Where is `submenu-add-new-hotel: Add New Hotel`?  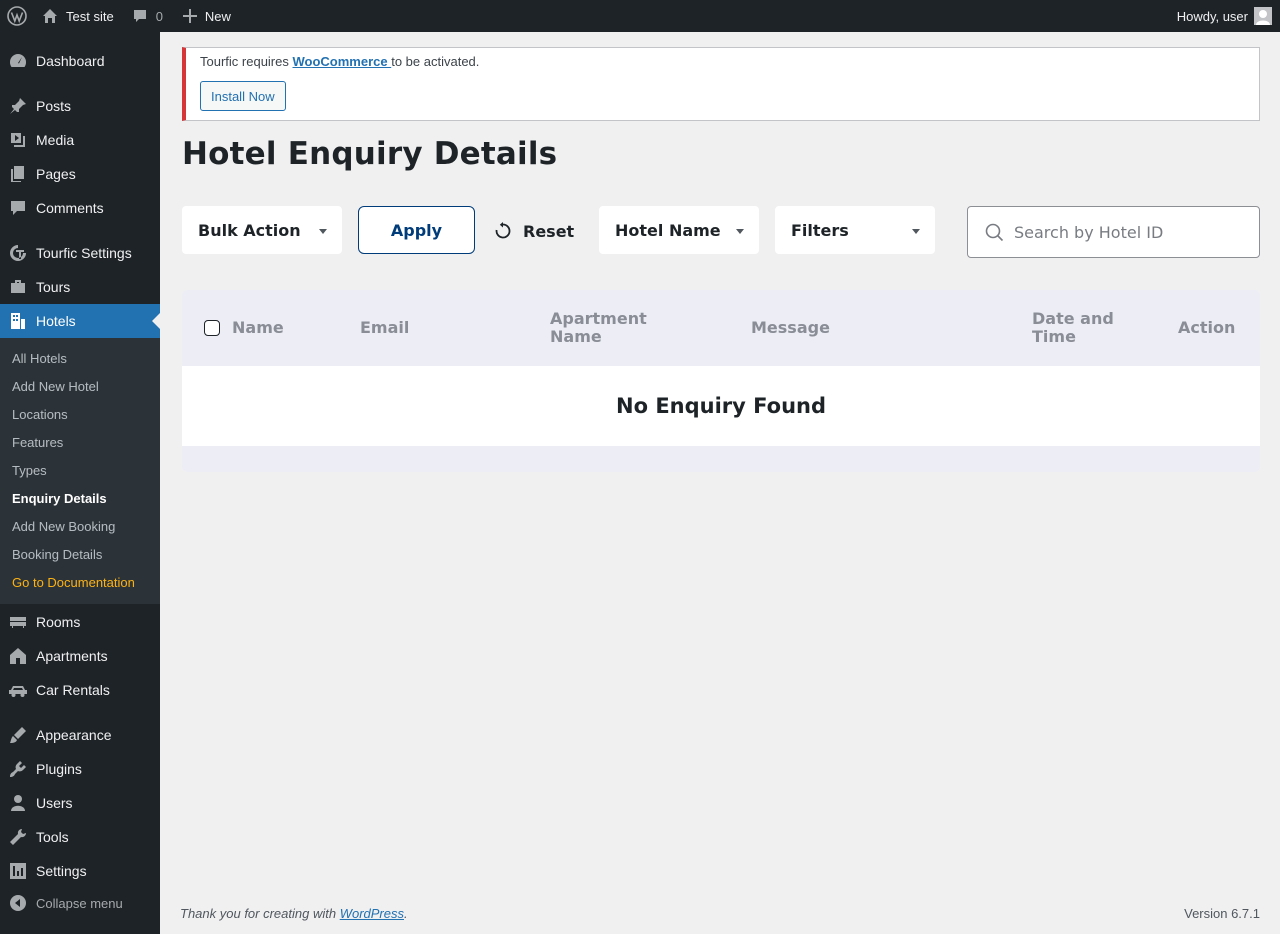
submenu-add-new-hotel: Add New Hotel is located at coordinates (55, 386).